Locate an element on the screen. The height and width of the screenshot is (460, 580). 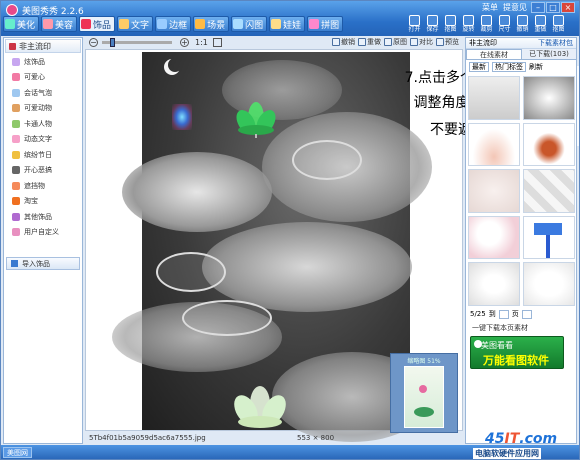
matting-button: 抠图 is located at coordinates (558, 25).